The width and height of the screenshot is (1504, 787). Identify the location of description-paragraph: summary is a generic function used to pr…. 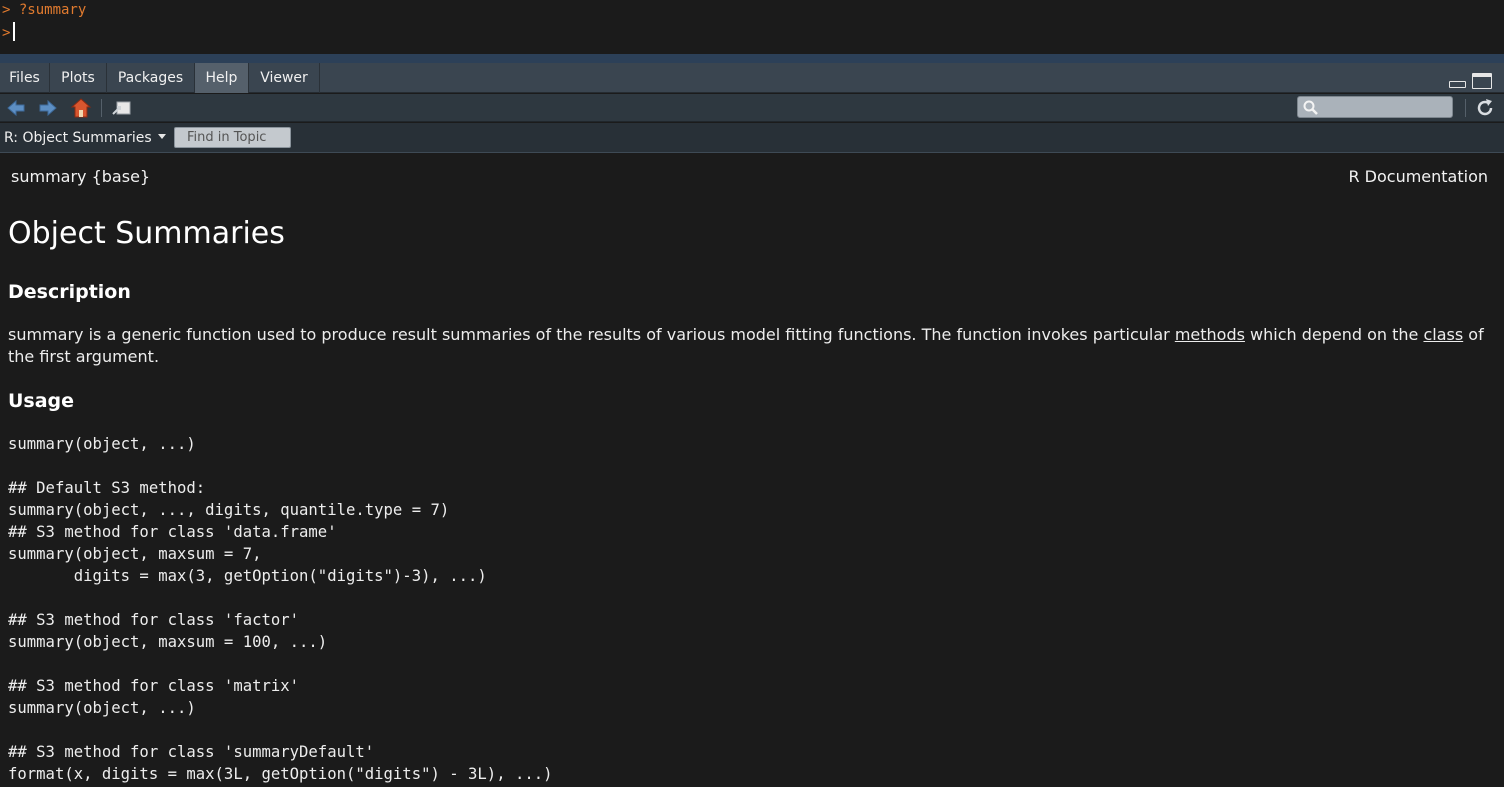
(753, 346).